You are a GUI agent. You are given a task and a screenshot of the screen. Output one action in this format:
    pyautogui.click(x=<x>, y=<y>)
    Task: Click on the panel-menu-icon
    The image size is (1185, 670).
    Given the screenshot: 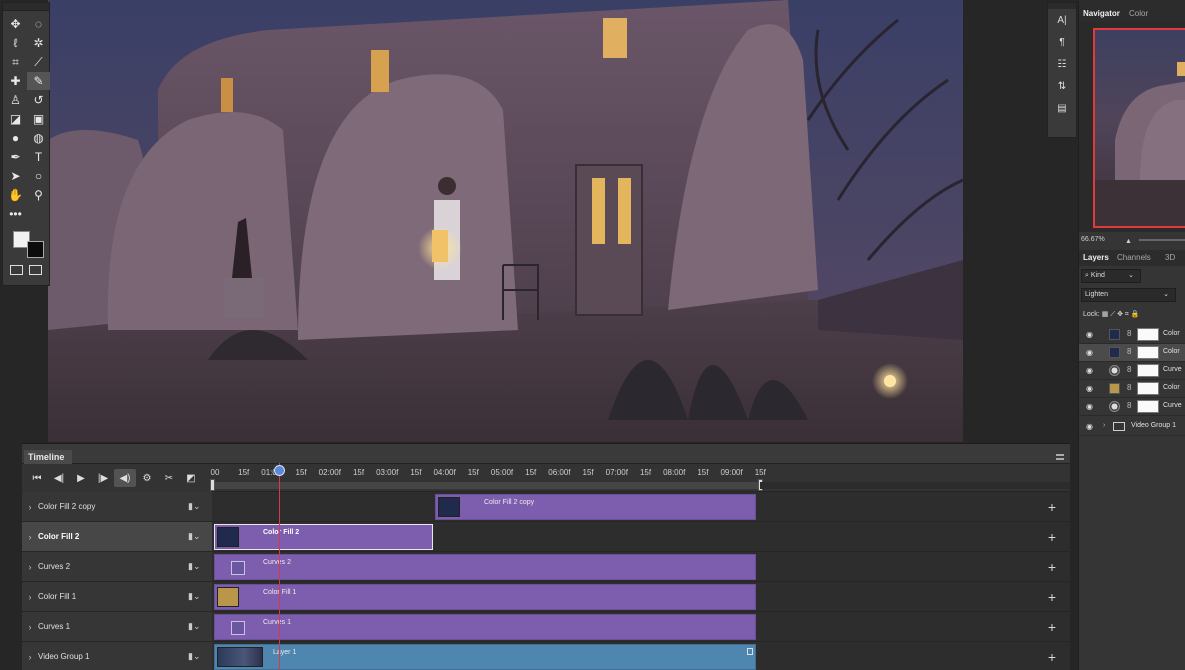 What is the action you would take?
    pyautogui.click(x=1060, y=457)
    